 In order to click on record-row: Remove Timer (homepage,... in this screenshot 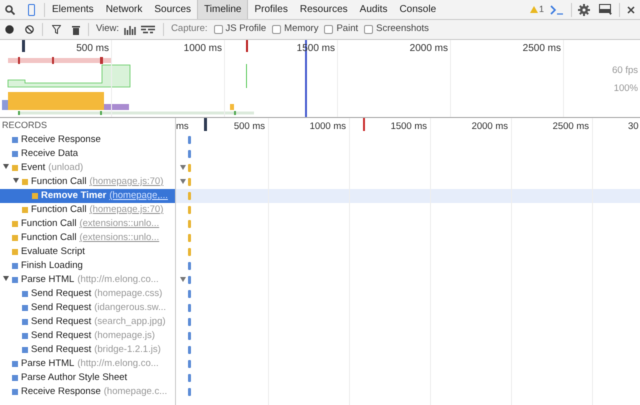, I will do `click(87, 196)`.